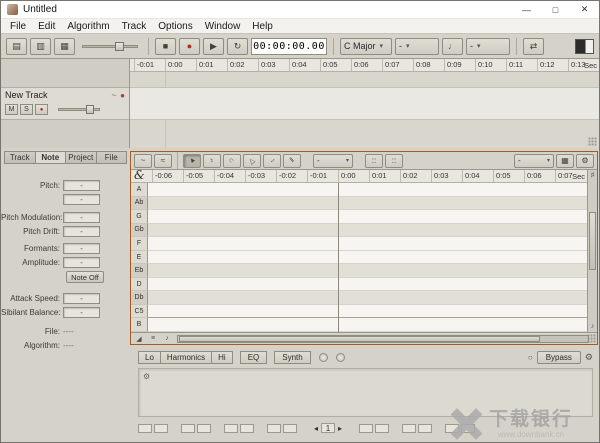  I want to click on time-grid-button: ::, so click(394, 160).